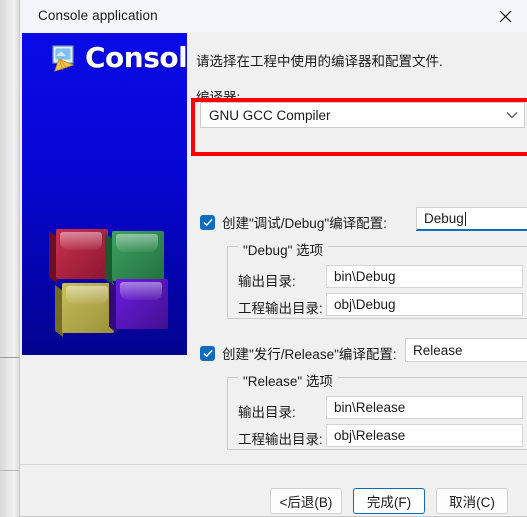 The width and height of the screenshot is (527, 517). I want to click on debug-output-dir-value: bin\Debug, so click(365, 276).